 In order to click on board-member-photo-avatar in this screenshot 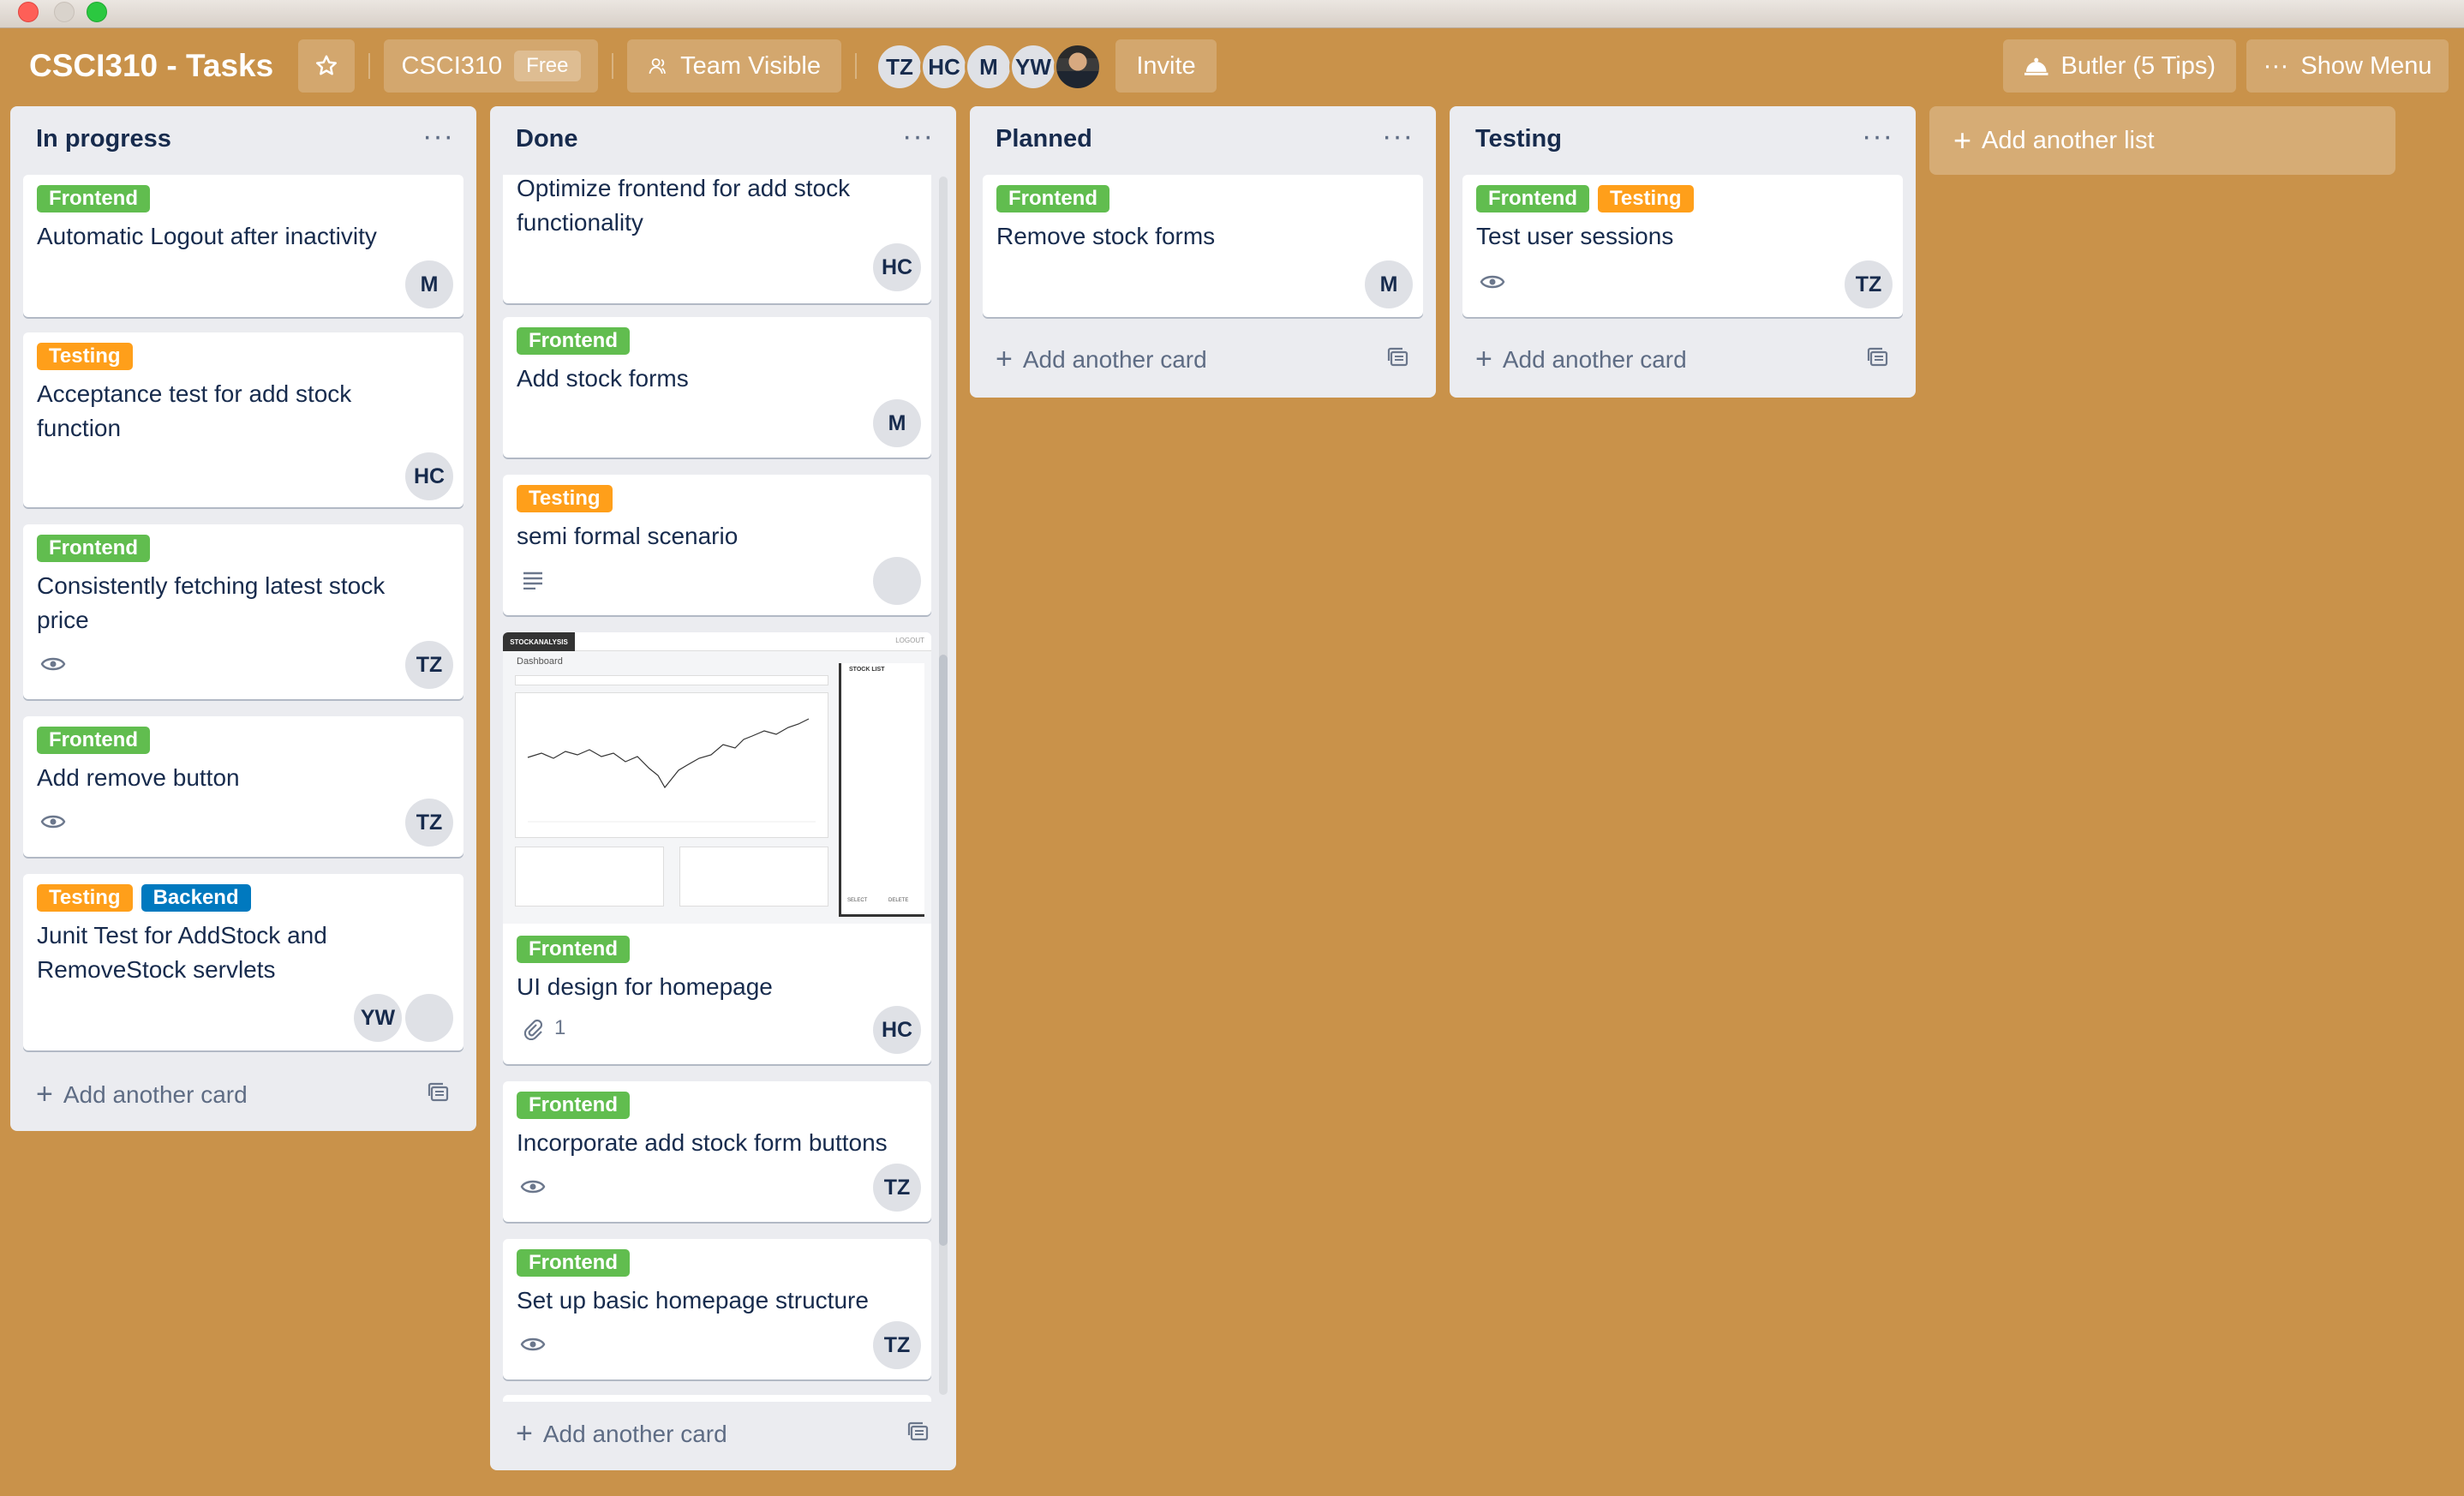, I will do `click(1078, 67)`.